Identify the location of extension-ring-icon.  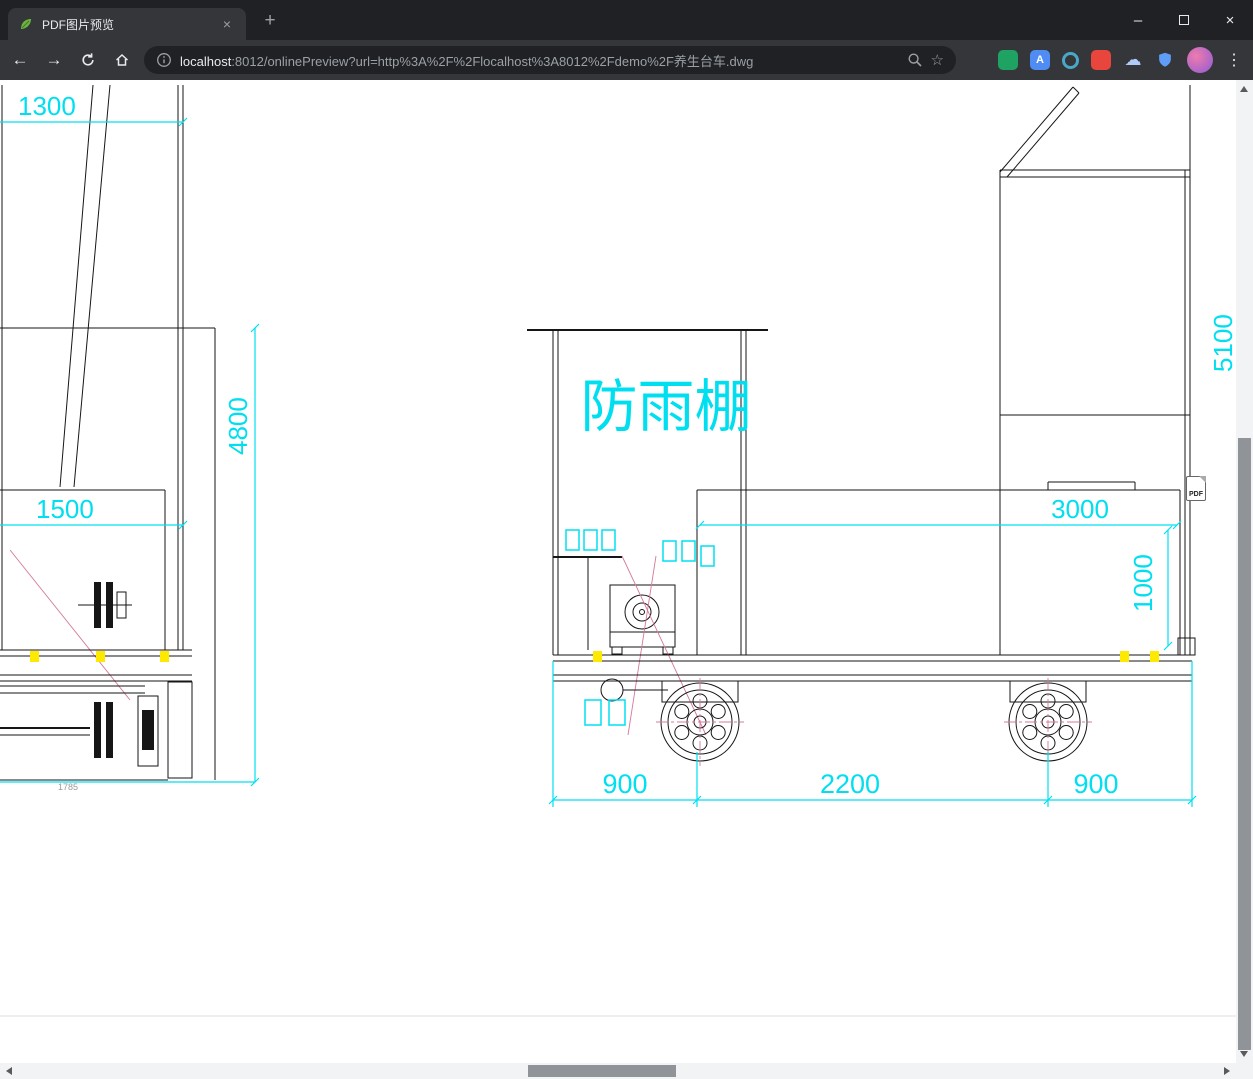
(1070, 60).